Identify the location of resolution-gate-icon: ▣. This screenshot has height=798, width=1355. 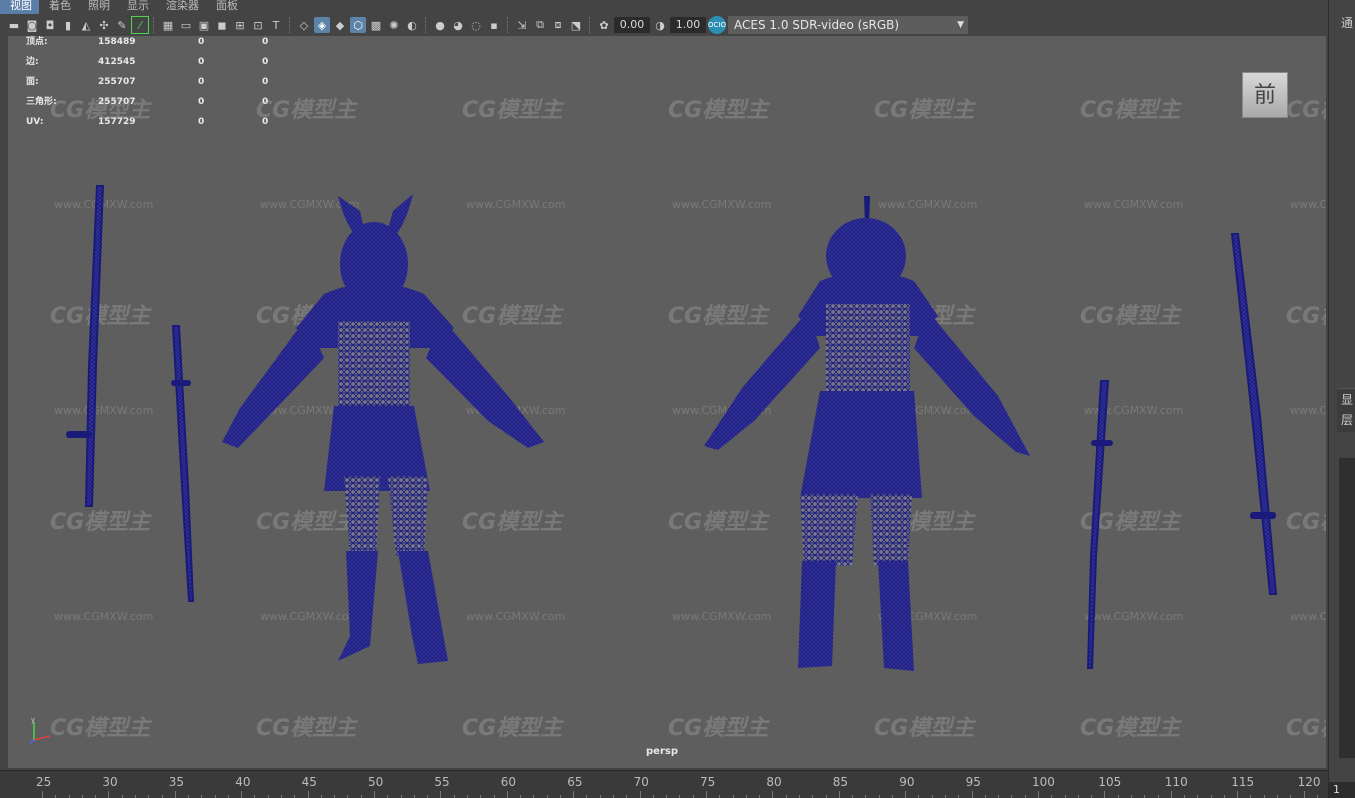
(204, 25).